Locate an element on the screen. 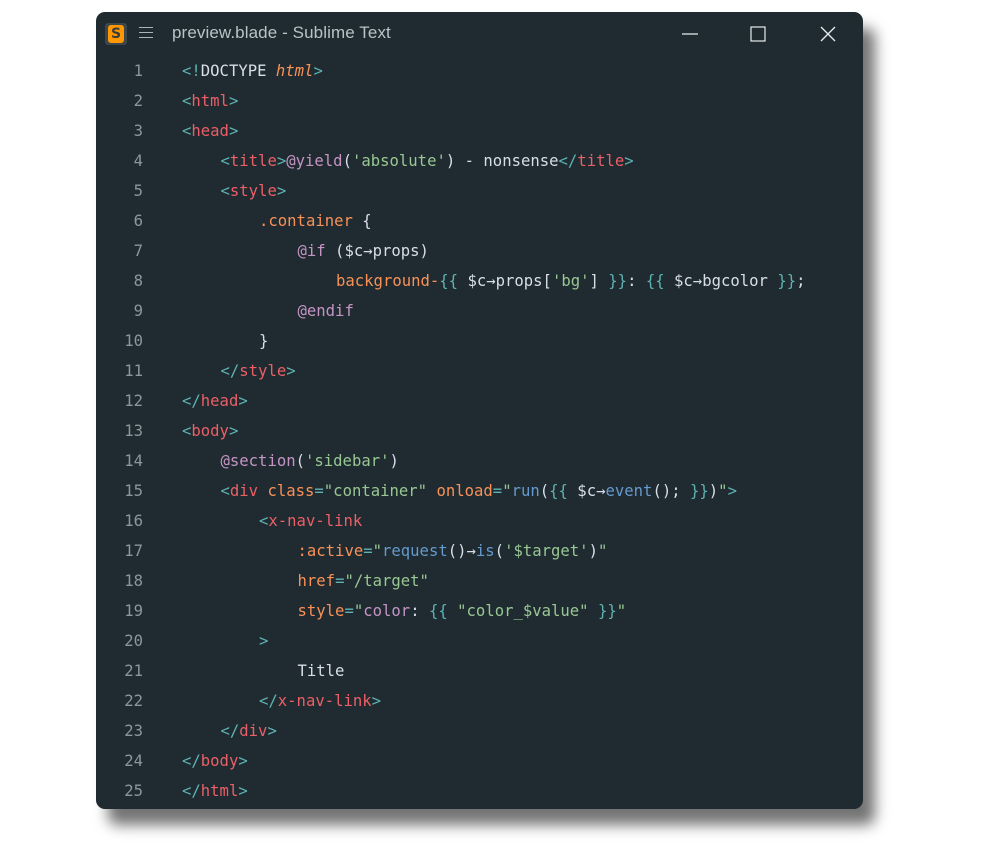  code-line: 24 </body> is located at coordinates (479, 761).